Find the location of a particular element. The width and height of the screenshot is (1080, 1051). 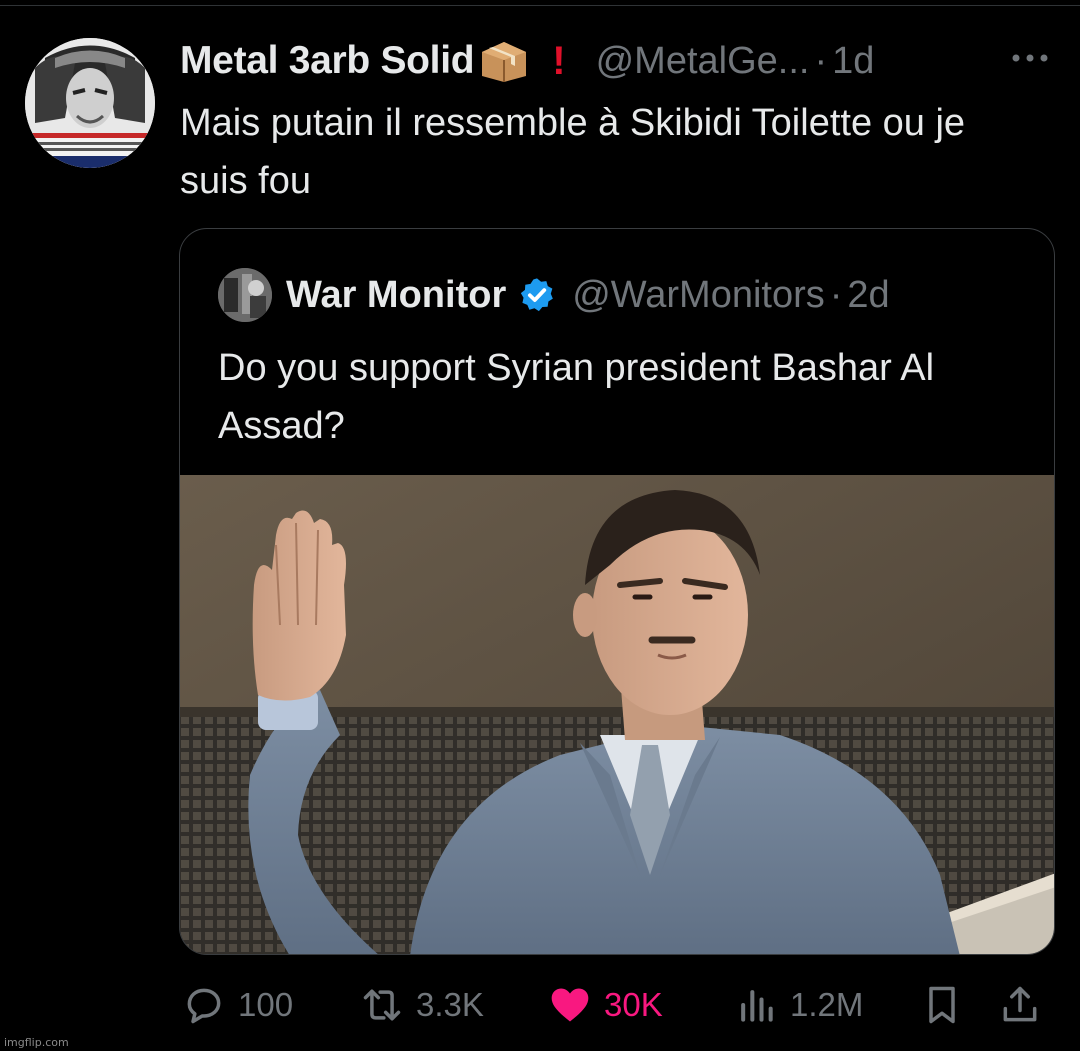

author-avatar is located at coordinates (90, 103).